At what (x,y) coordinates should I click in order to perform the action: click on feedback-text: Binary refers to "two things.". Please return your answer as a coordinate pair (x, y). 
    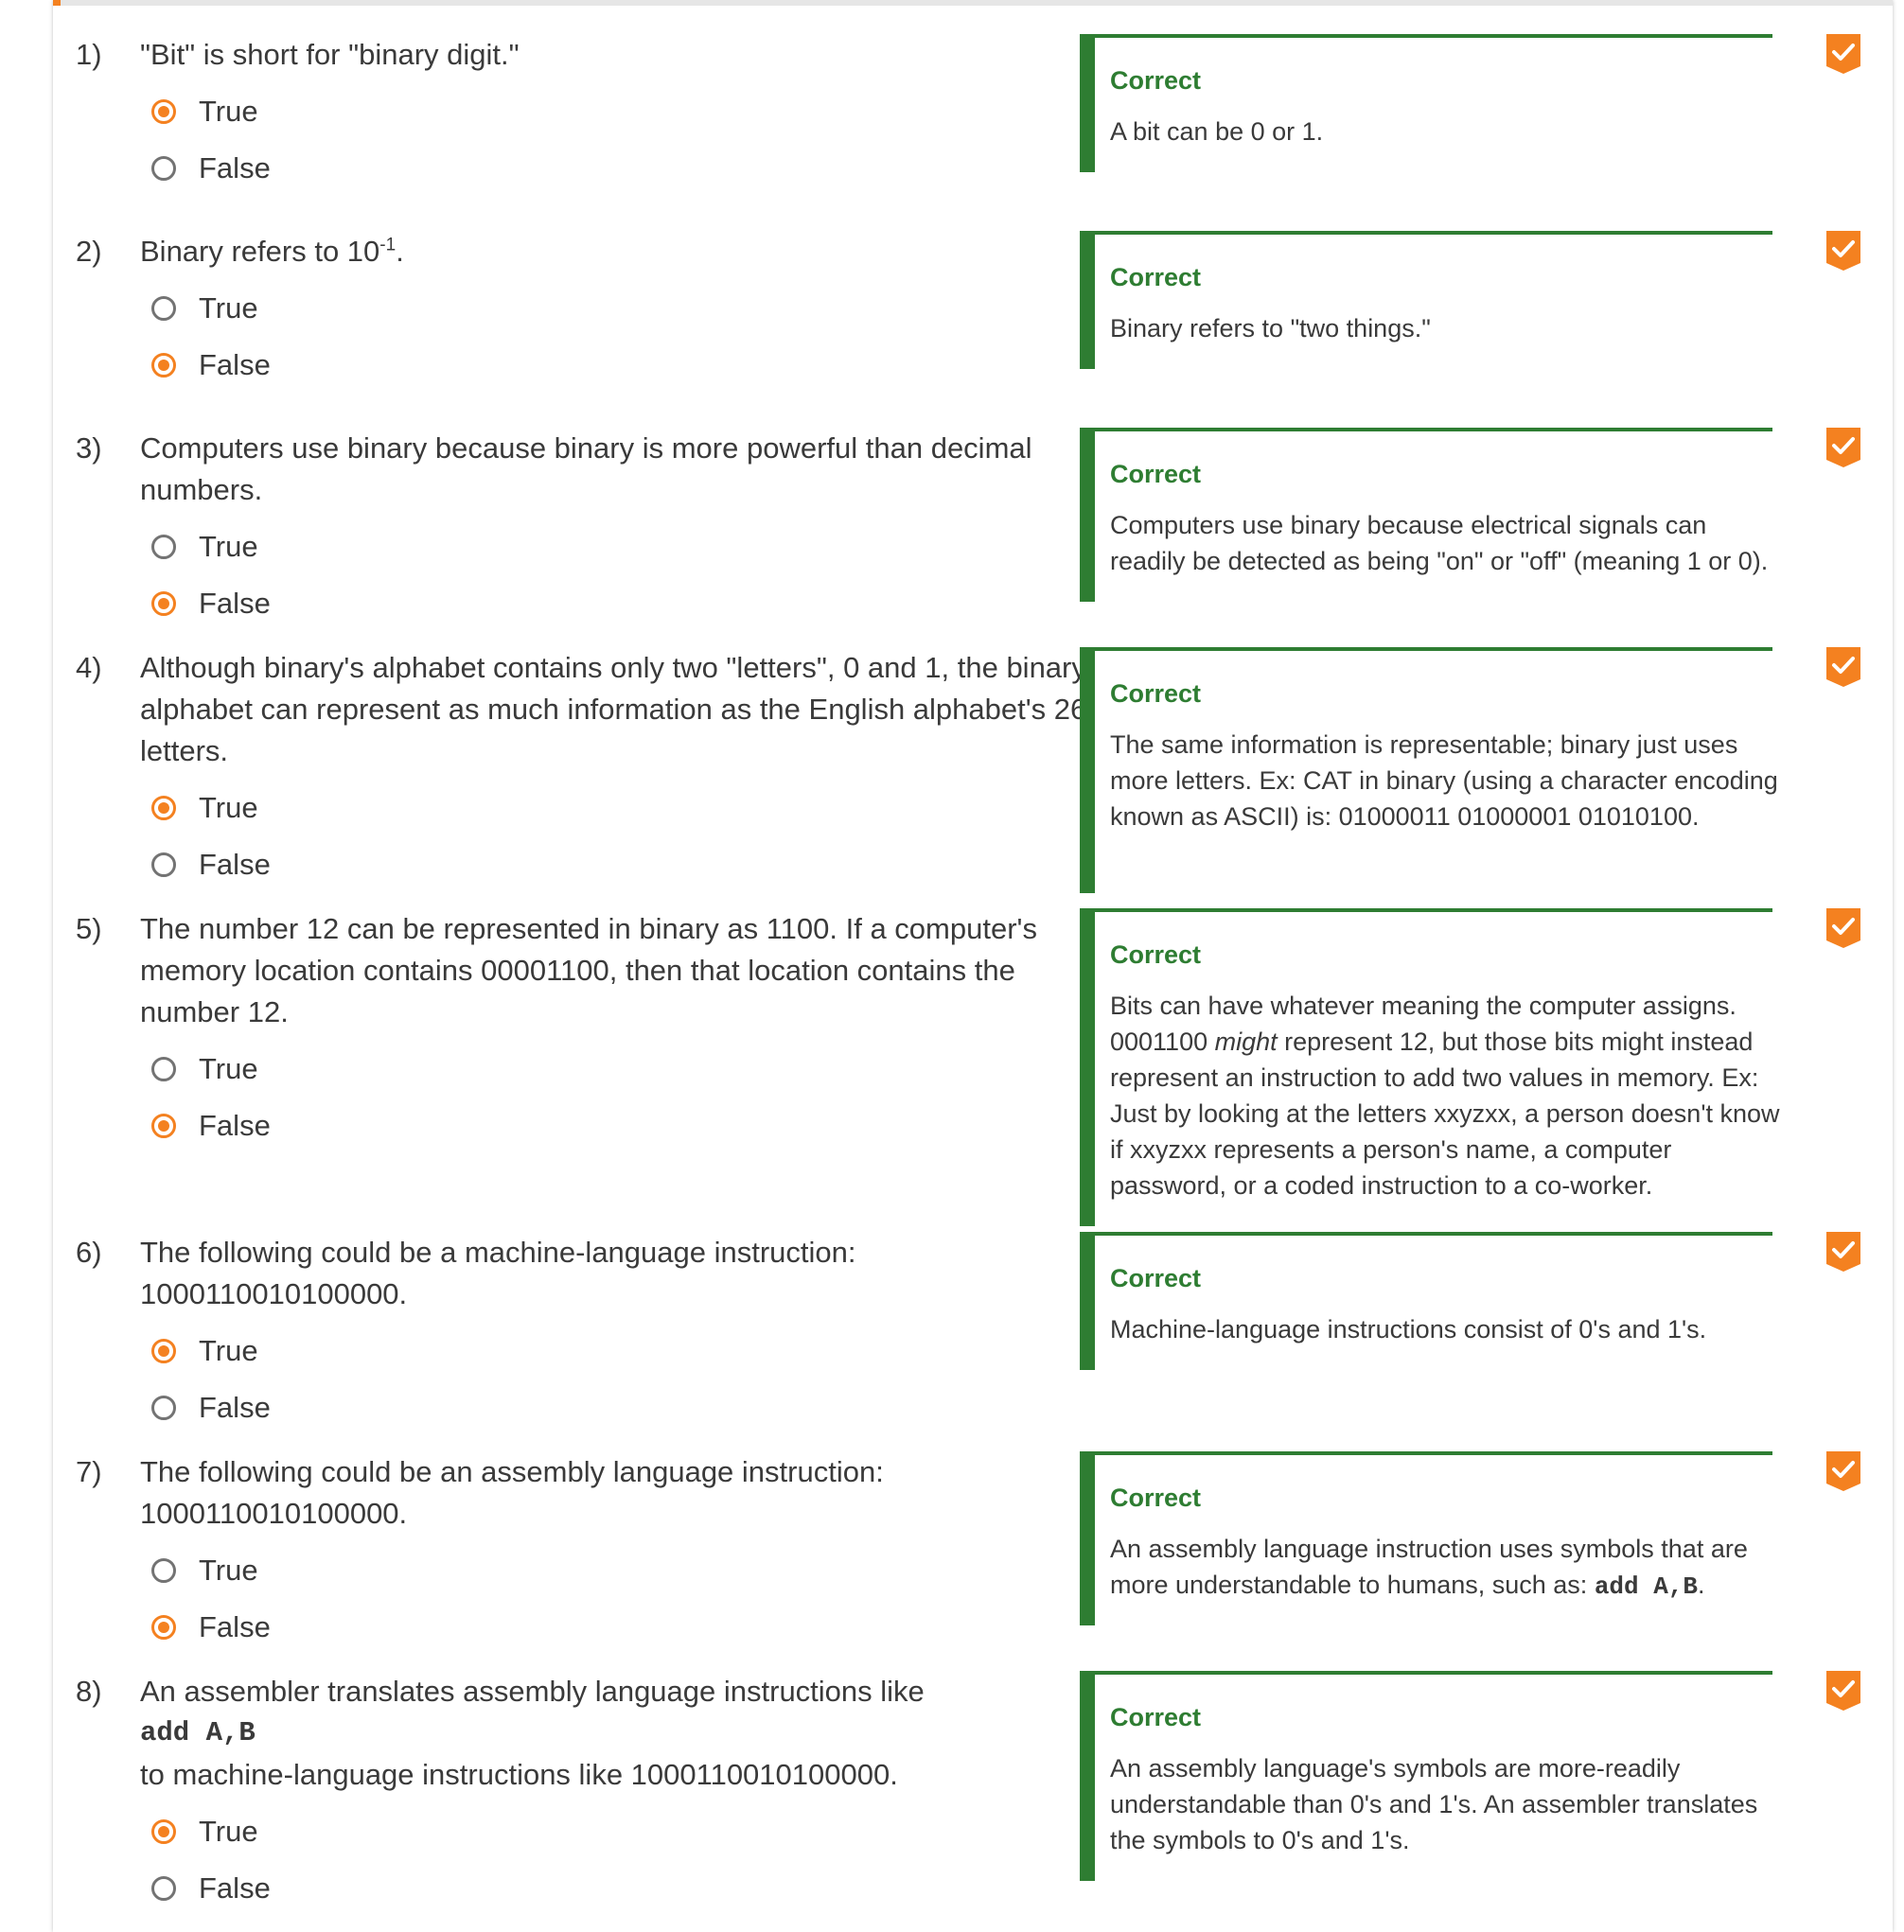
    Looking at the image, I should click on (1270, 328).